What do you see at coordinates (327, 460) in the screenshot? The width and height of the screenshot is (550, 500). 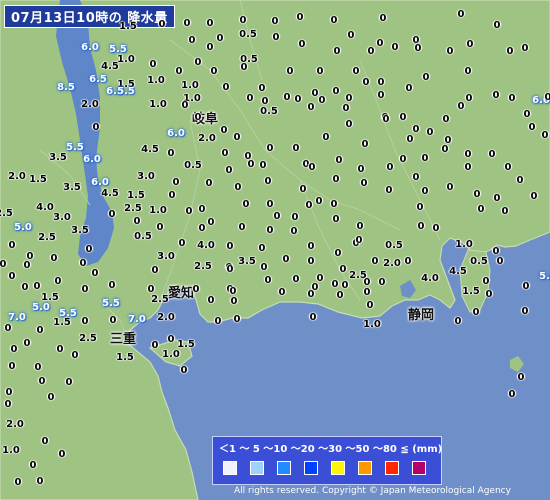 I see `precipitation-legend: ＜1 ～ 5 ～10 ～20 ～30 ～50 ～80 ≦ (mm)` at bounding box center [327, 460].